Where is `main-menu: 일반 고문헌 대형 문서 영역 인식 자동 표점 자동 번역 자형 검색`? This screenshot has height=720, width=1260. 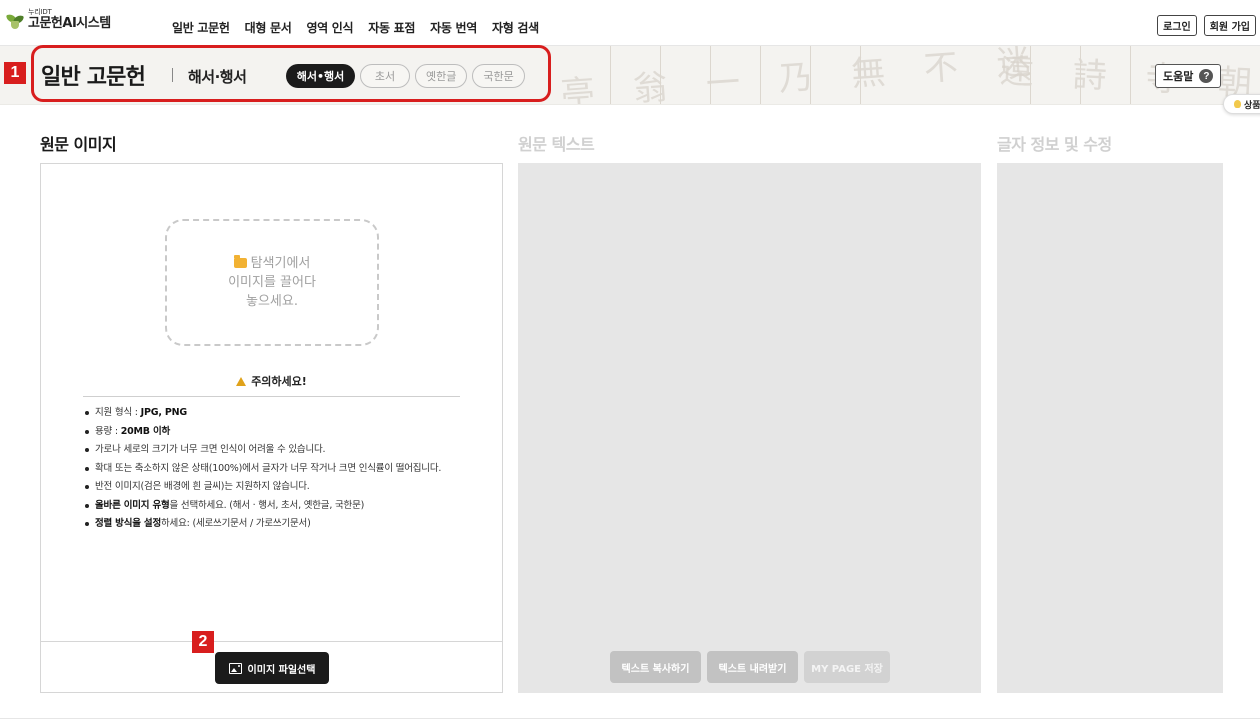 main-menu: 일반 고문헌 대형 문서 영역 인식 자동 표점 자동 번역 자형 검색 is located at coordinates (363, 27).